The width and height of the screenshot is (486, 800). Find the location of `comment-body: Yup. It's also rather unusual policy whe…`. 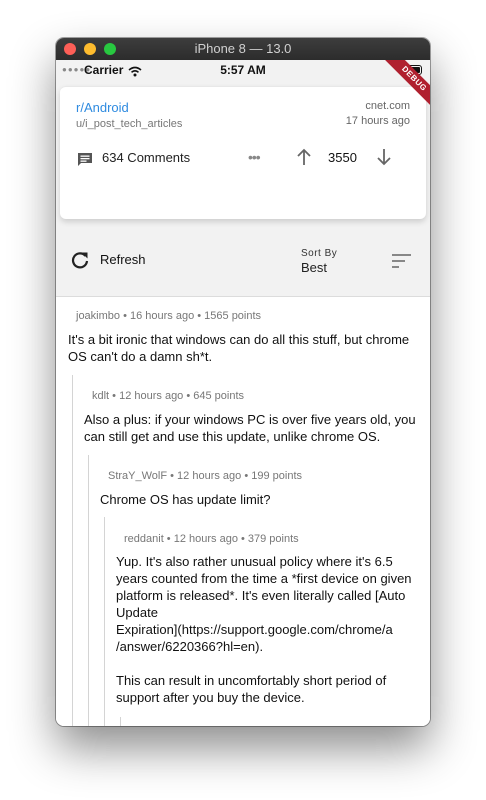

comment-body: Yup. It's also rather unusual policy whe… is located at coordinates (264, 629).